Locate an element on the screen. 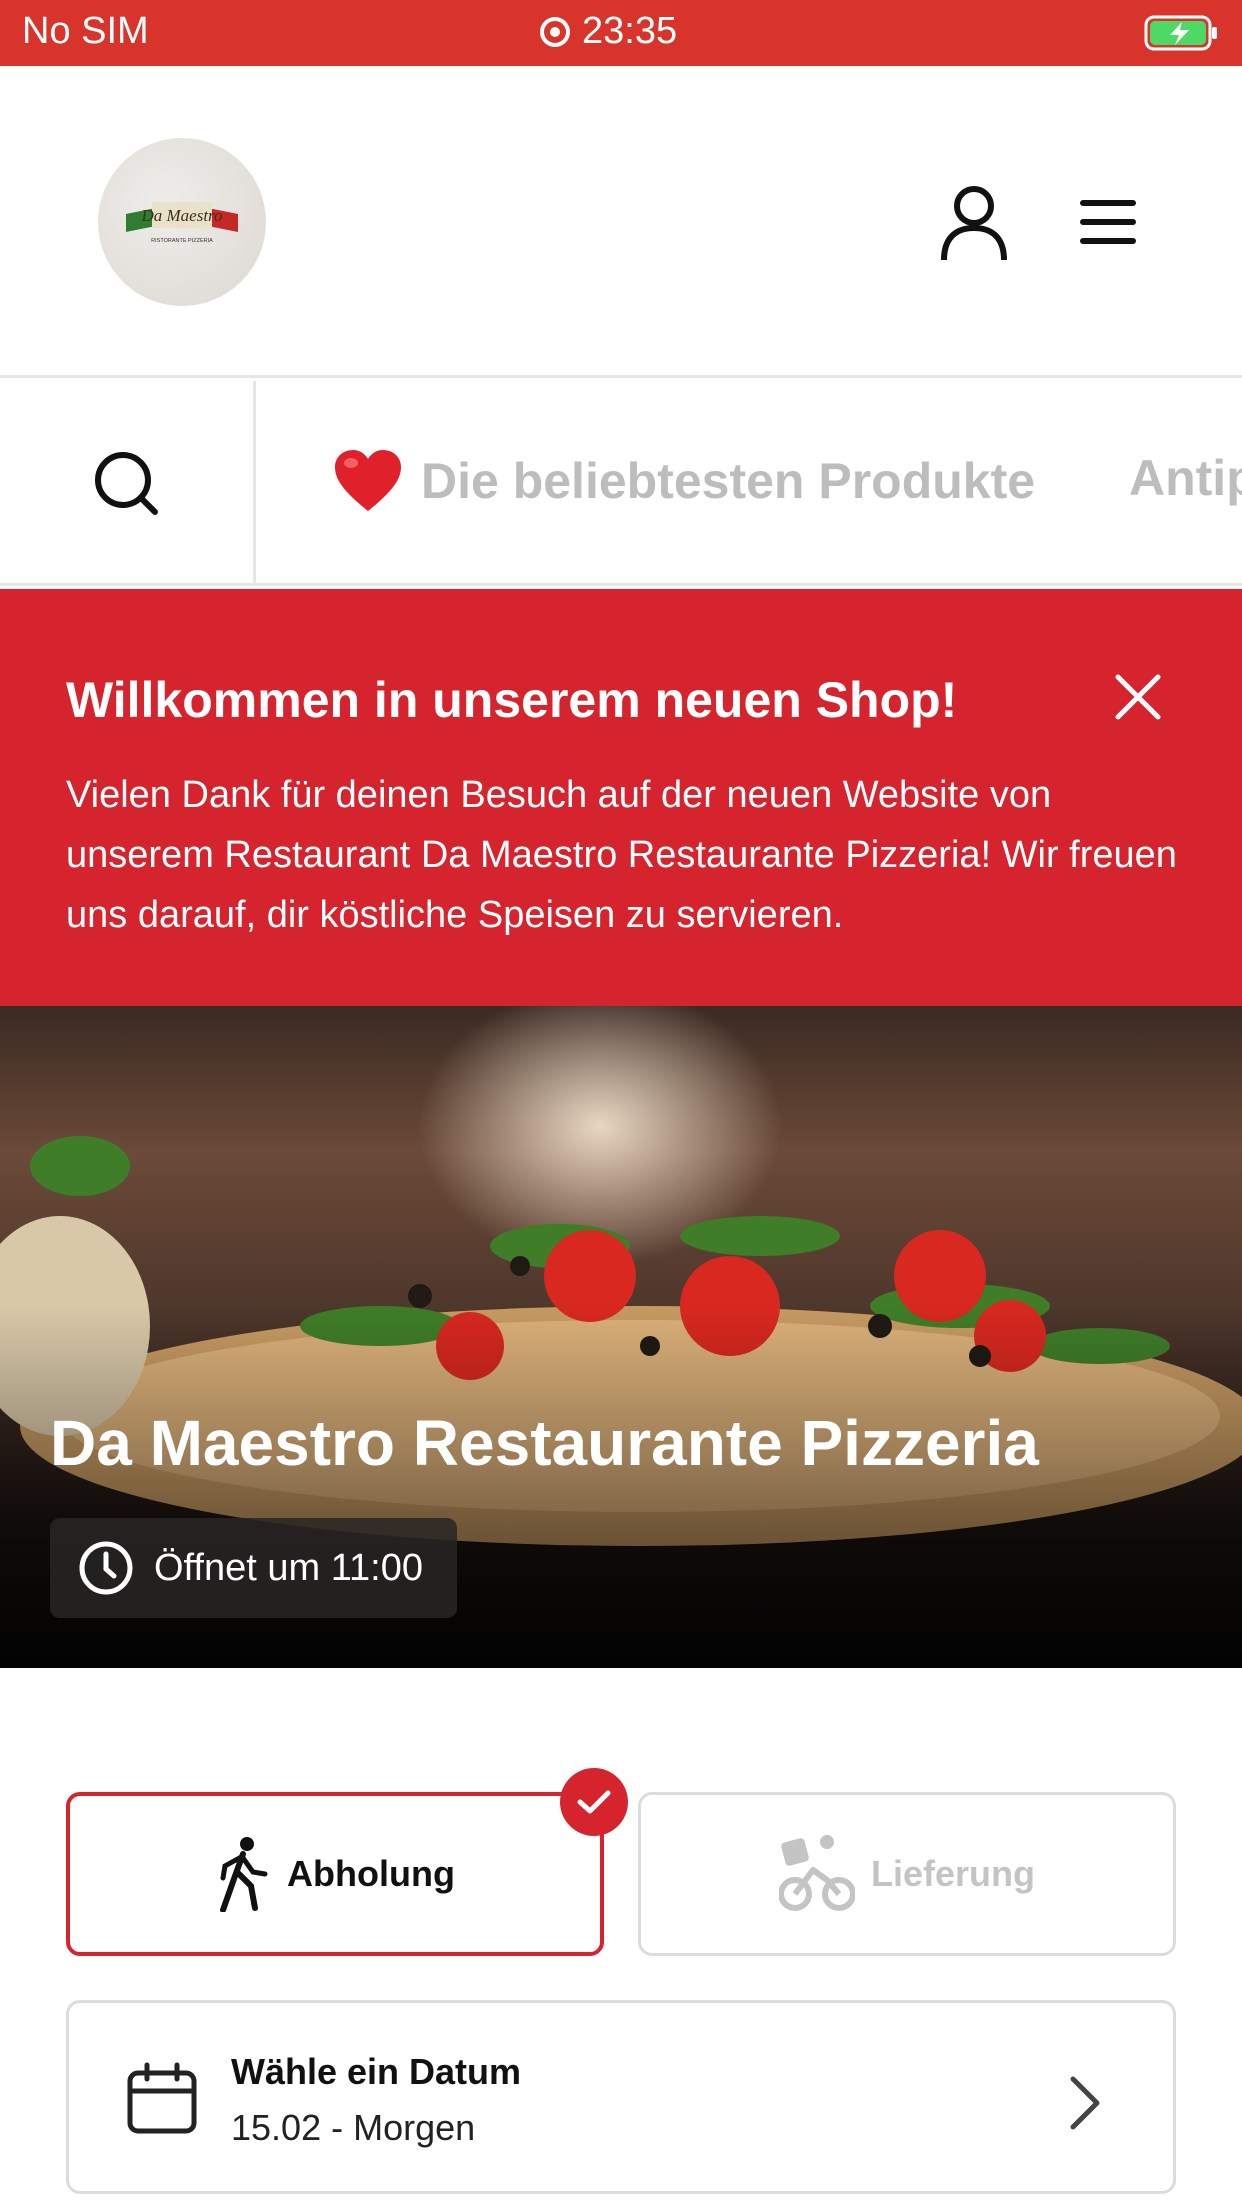 The height and width of the screenshot is (2208, 1242). close-icon is located at coordinates (1138, 697).